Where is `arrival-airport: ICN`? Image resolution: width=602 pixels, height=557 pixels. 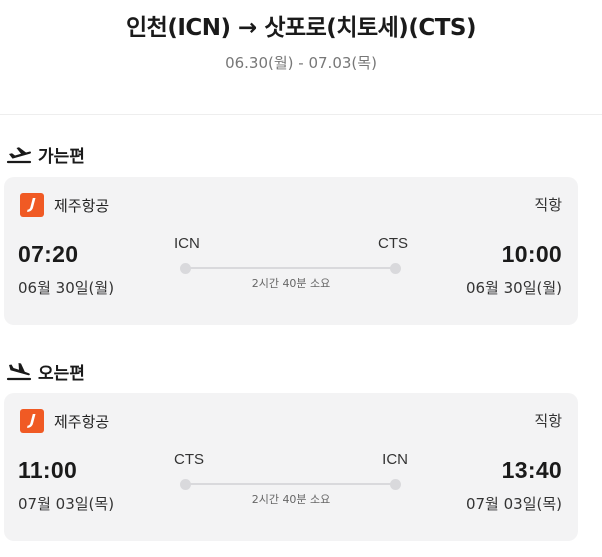 arrival-airport: ICN is located at coordinates (395, 459).